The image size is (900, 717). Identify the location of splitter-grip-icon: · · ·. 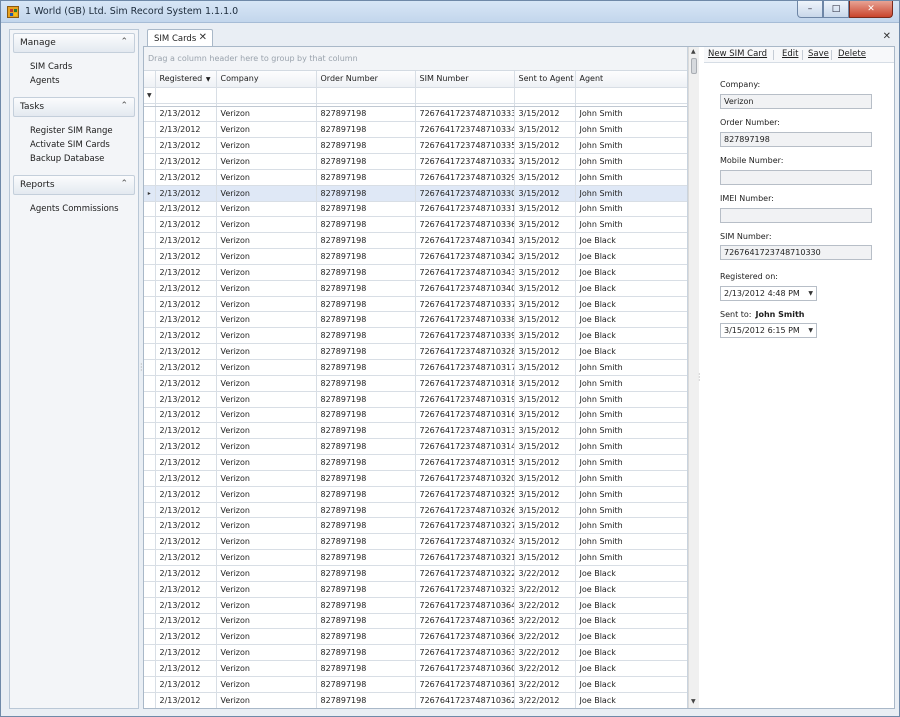
(699, 378).